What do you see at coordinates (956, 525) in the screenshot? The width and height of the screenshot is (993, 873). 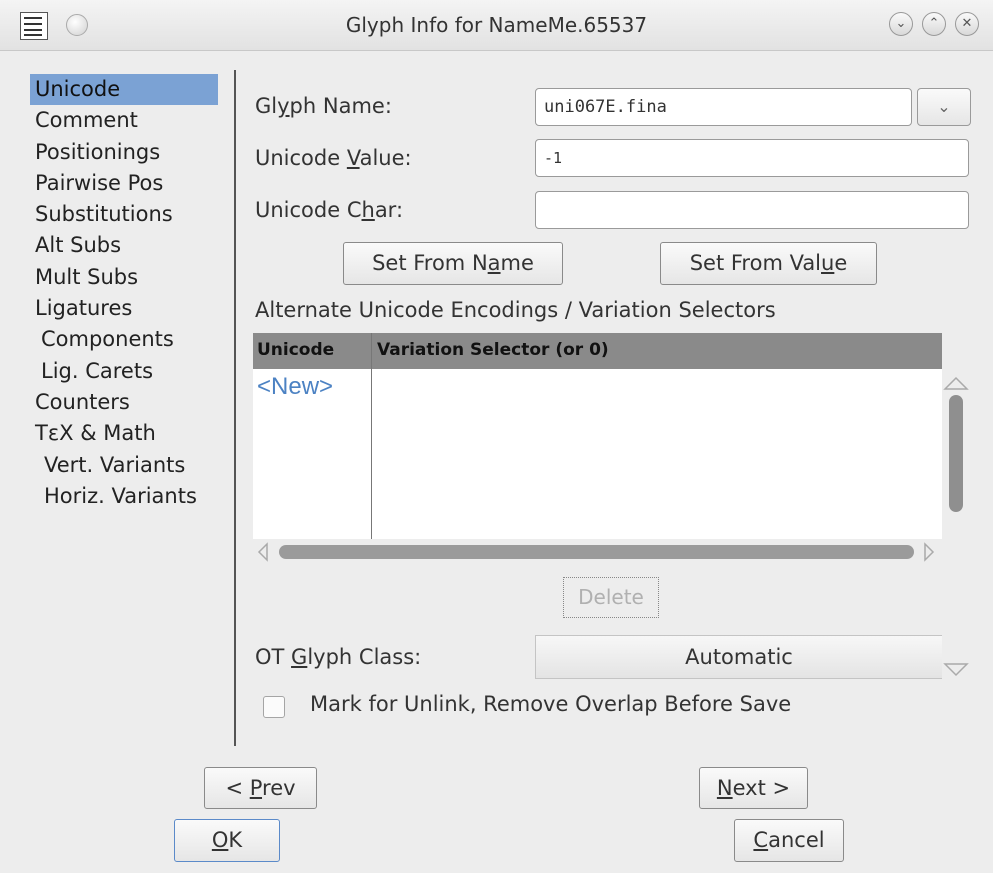 I see `panel-vertical-scrollbar` at bounding box center [956, 525].